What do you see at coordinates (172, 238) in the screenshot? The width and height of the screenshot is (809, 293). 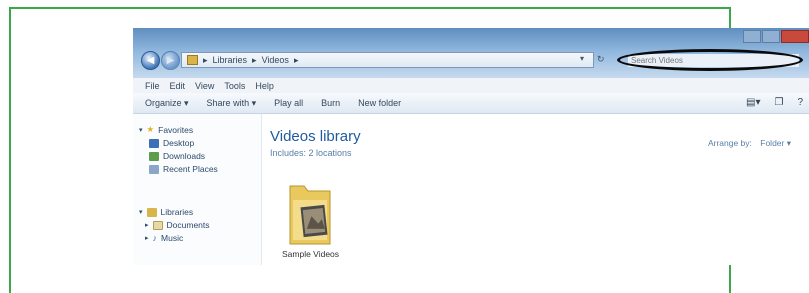 I see `nav-music-label: Music` at bounding box center [172, 238].